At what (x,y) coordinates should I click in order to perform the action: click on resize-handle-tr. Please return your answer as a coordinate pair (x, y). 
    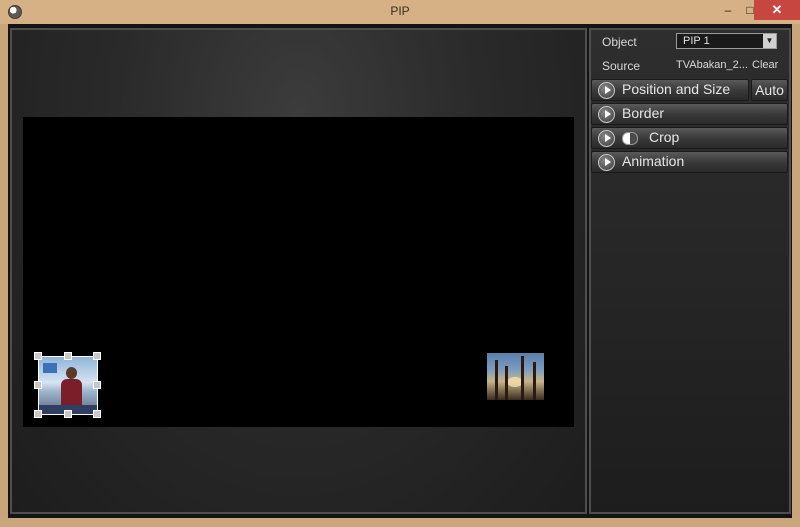
    Looking at the image, I should click on (97, 356).